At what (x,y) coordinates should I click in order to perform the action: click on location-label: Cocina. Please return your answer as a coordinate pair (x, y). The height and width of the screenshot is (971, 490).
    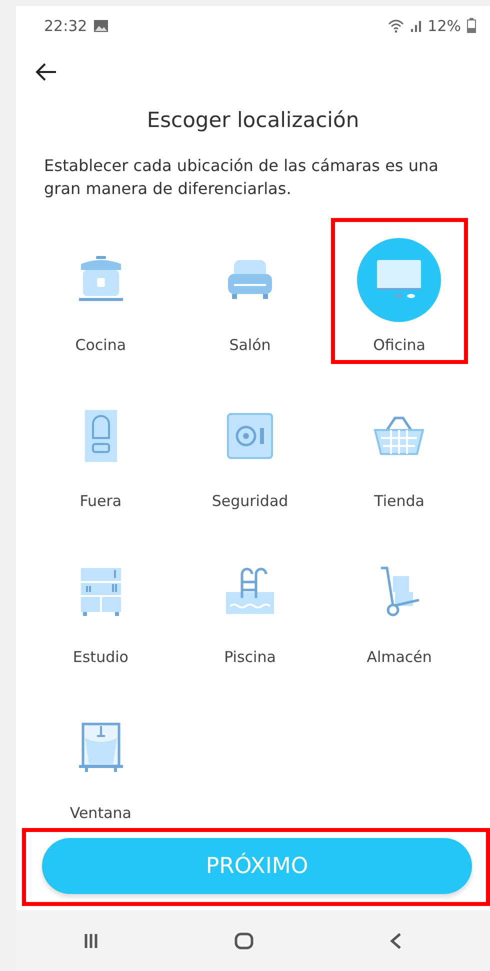
    Looking at the image, I should click on (100, 345).